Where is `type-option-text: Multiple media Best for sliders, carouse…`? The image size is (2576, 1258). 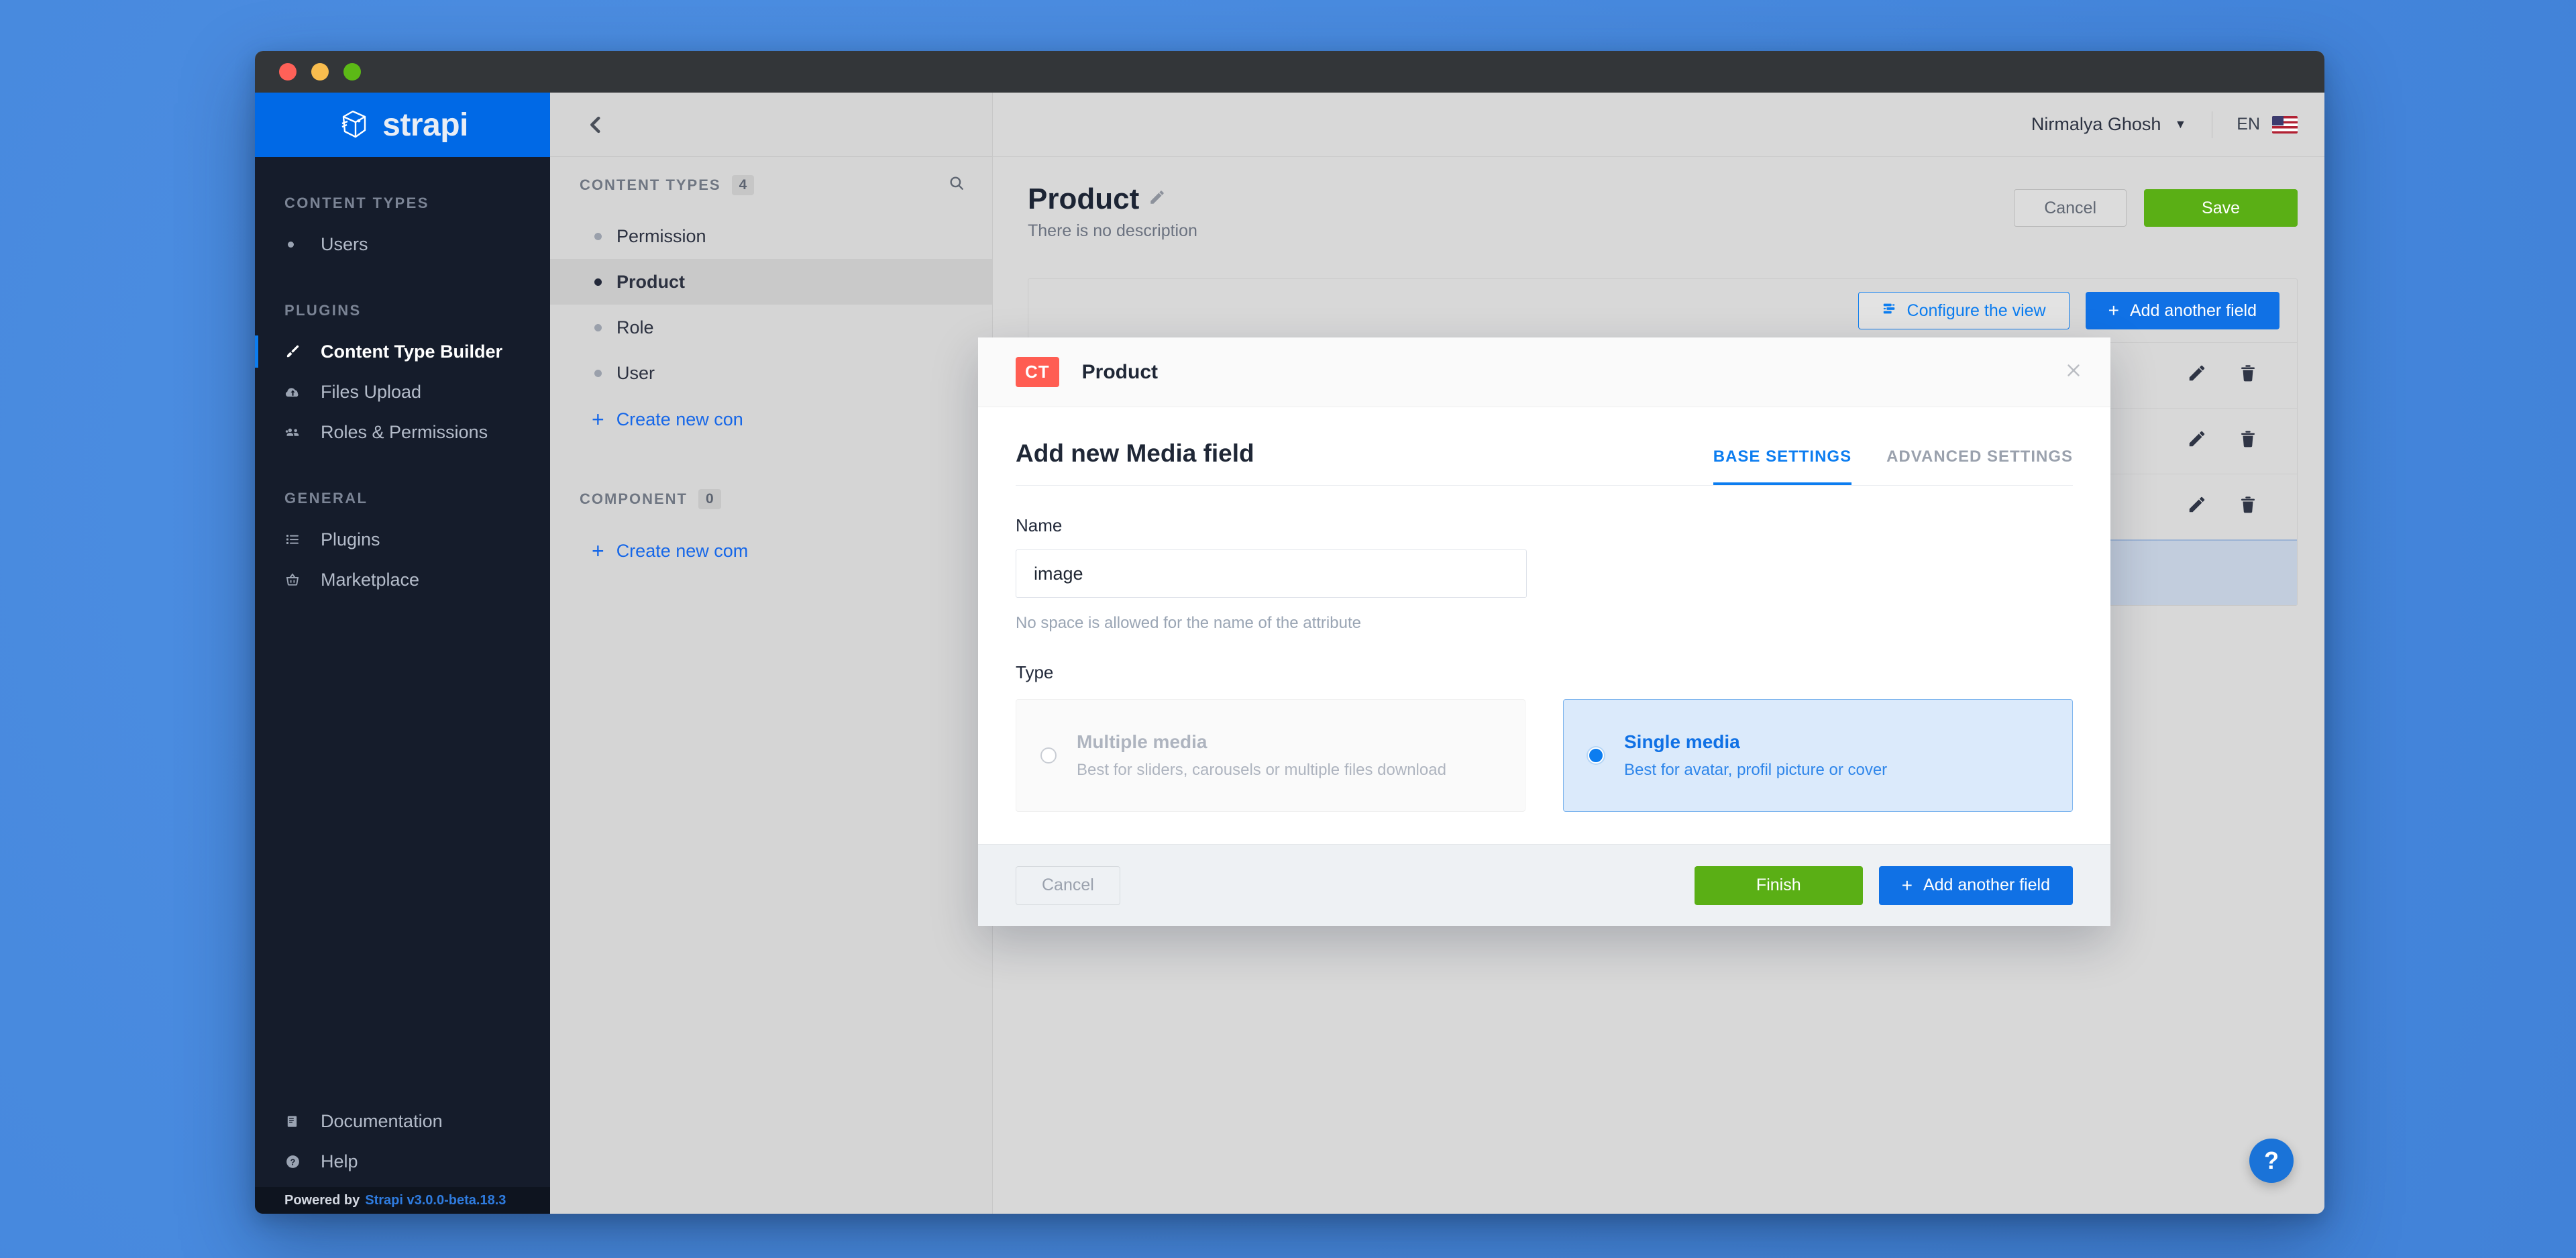
type-option-text: Multiple media Best for sliders, carouse… is located at coordinates (1261, 756).